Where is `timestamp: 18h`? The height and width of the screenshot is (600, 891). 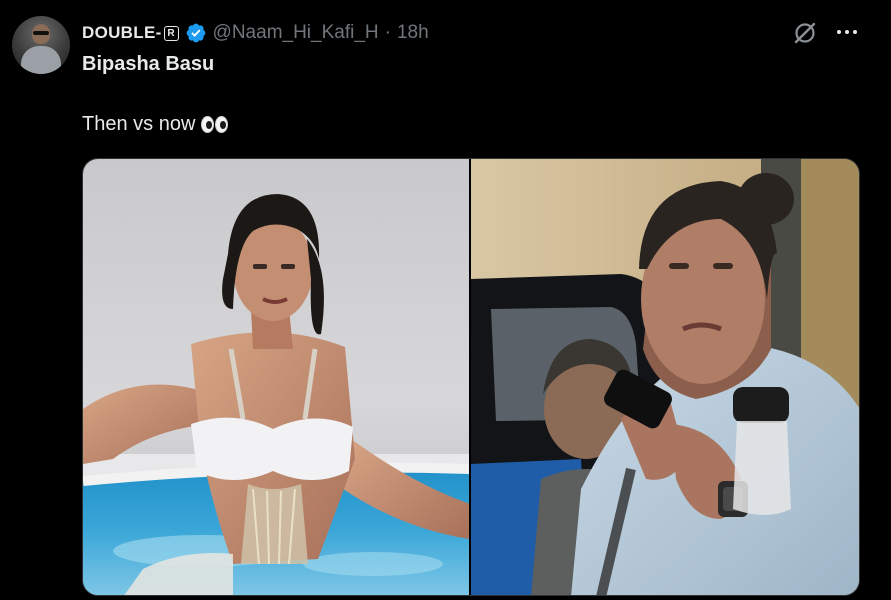 timestamp: 18h is located at coordinates (413, 33).